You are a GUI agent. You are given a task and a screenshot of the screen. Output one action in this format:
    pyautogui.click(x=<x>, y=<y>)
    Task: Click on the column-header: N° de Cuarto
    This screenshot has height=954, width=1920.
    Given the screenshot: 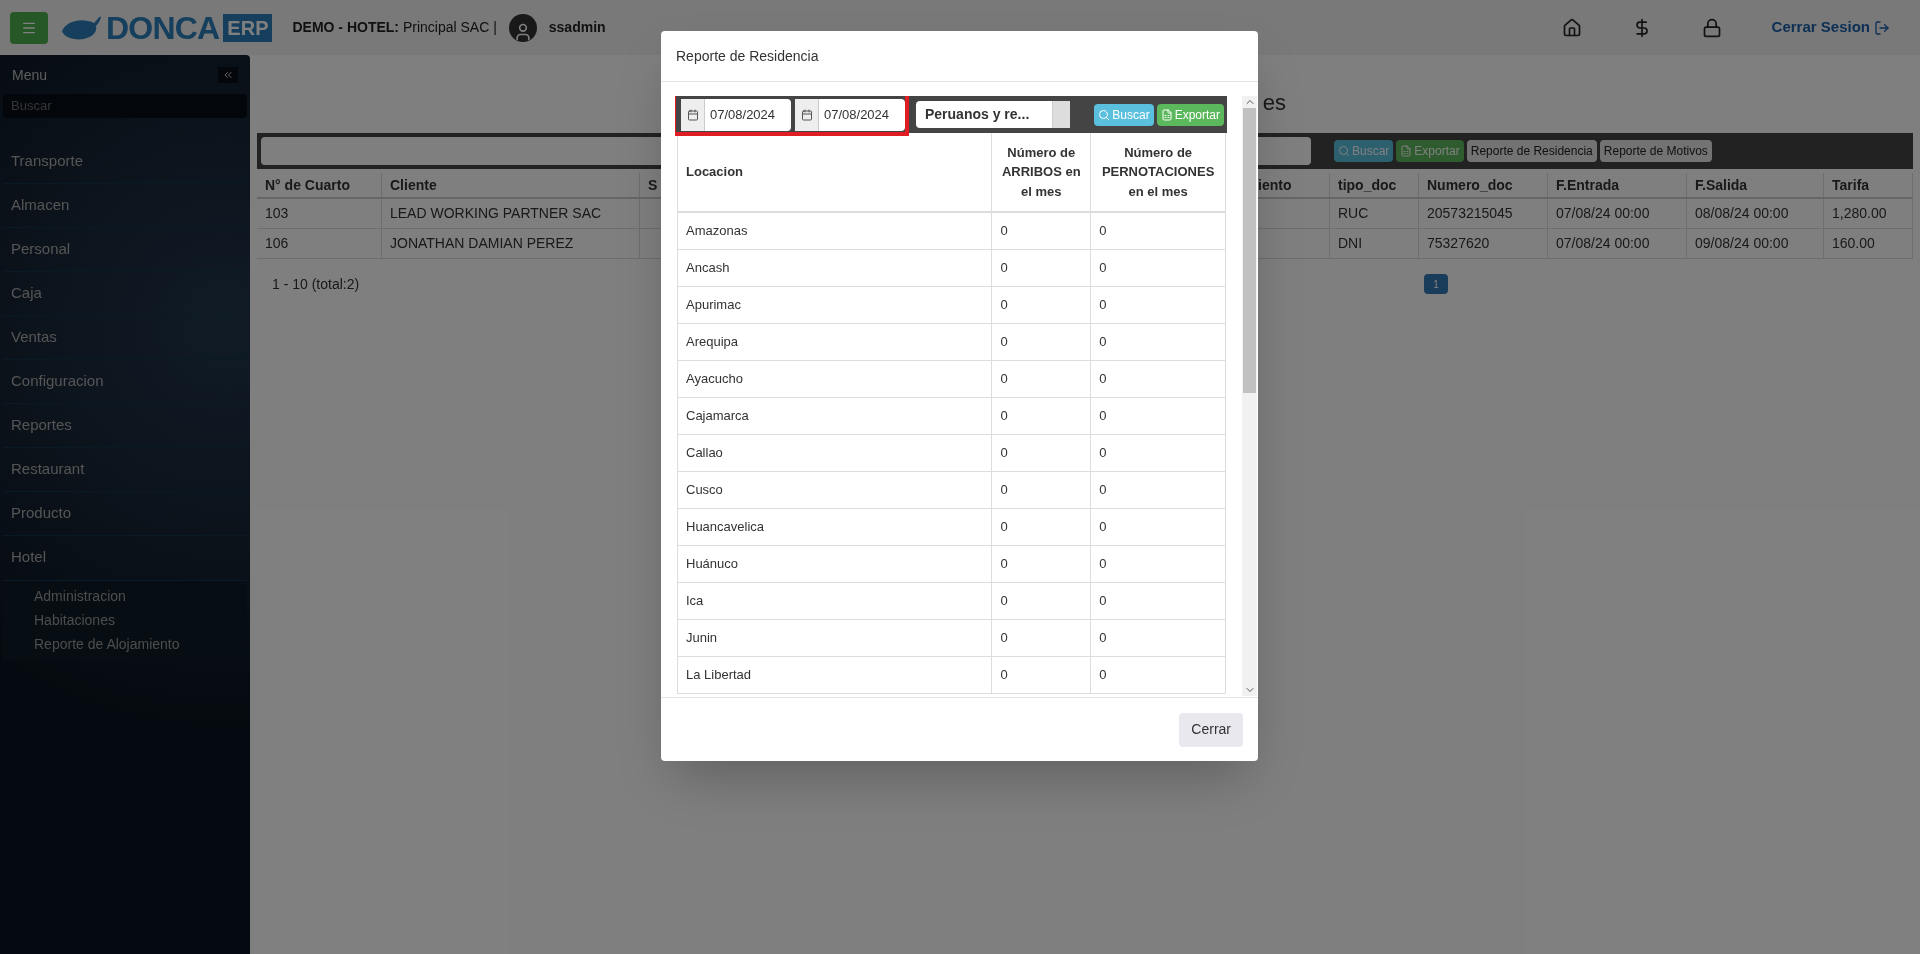 What is the action you would take?
    pyautogui.click(x=319, y=185)
    